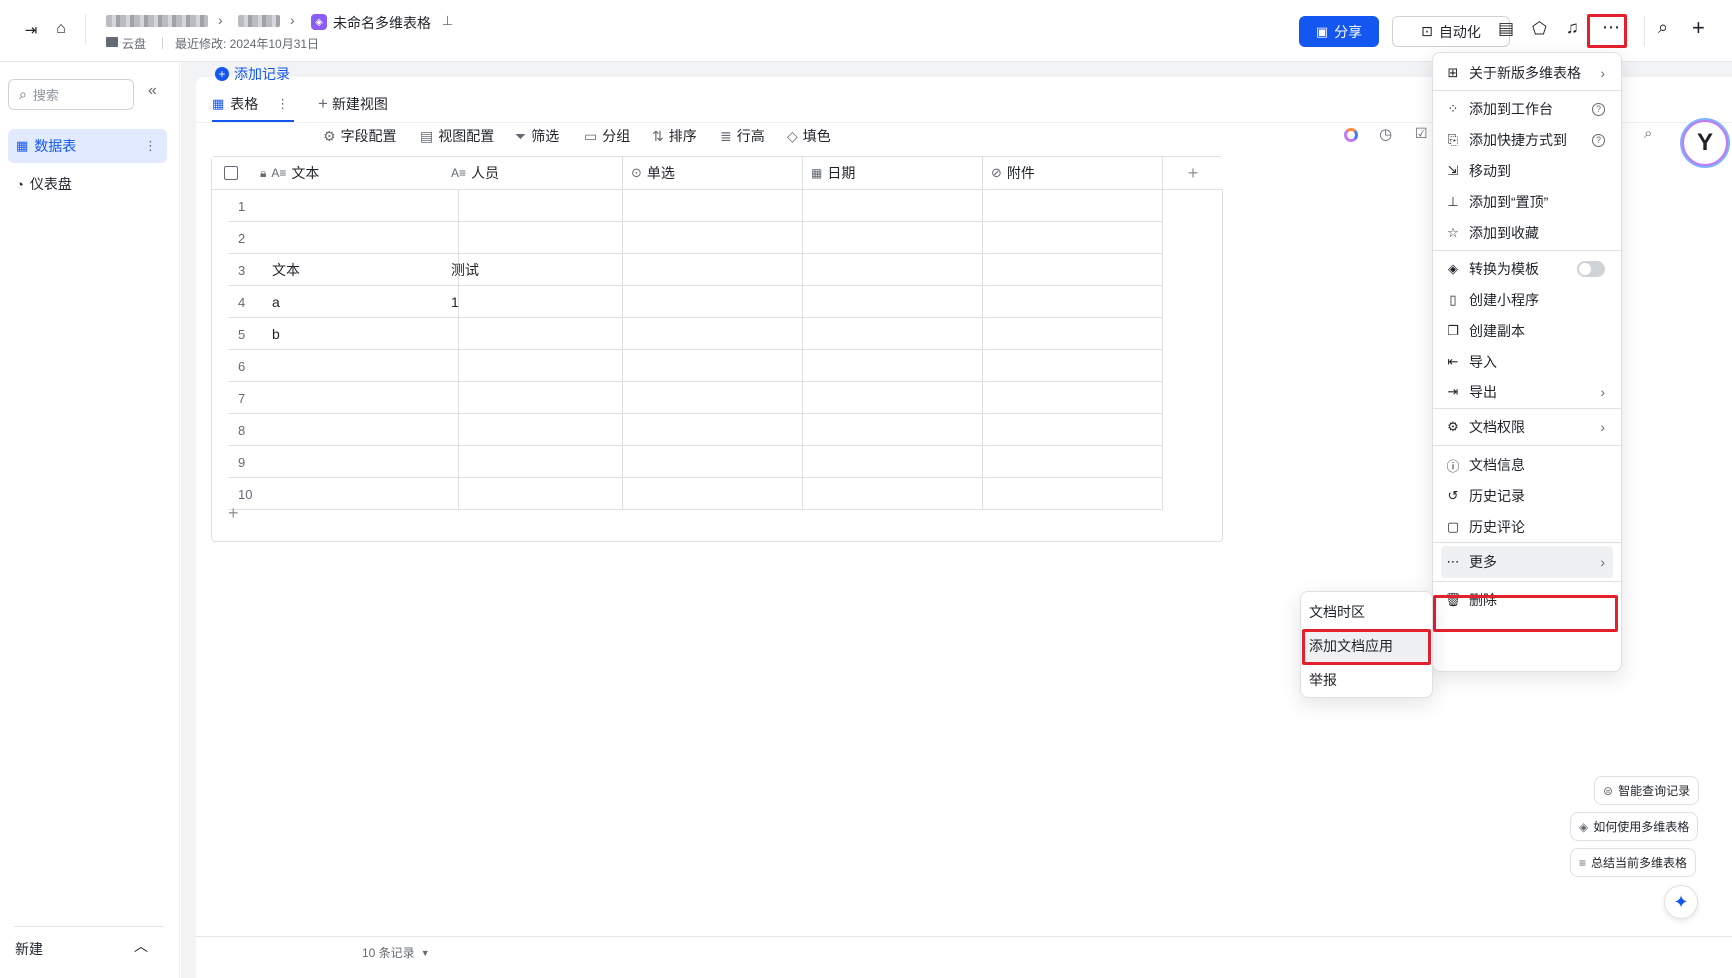 The width and height of the screenshot is (1732, 978). I want to click on color-ring-icon, so click(1351, 135).